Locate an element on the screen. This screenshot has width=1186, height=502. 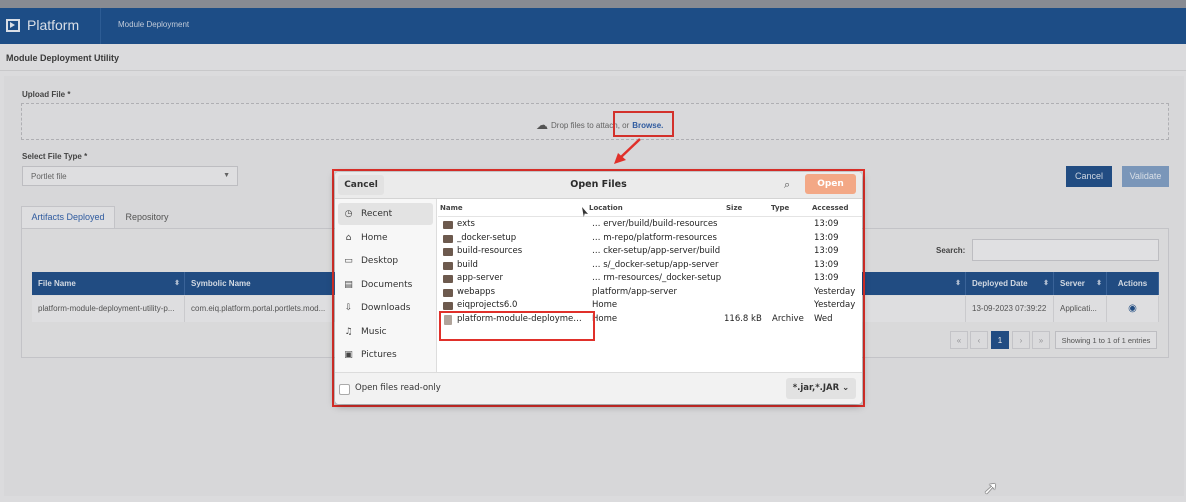
file-location: … erver/build/build-resources is located at coordinates (655, 224).